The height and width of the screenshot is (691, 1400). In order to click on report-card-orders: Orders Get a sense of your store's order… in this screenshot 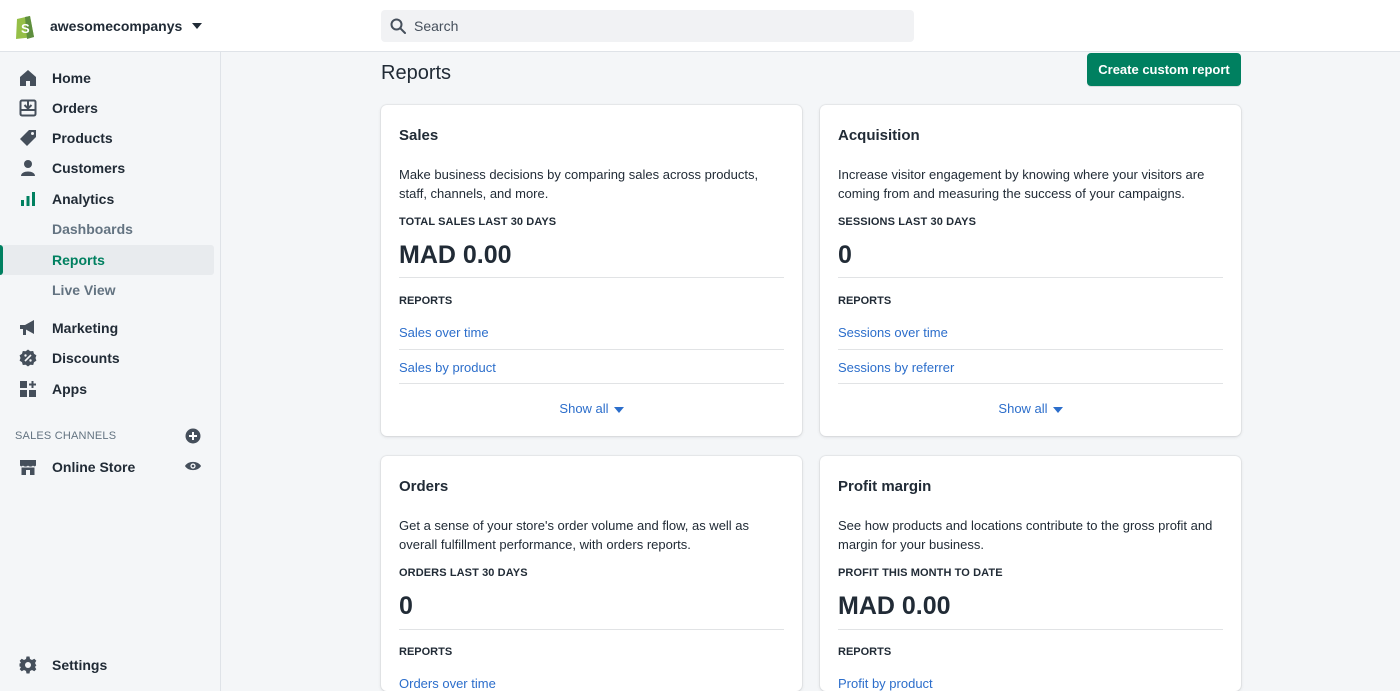, I will do `click(591, 573)`.